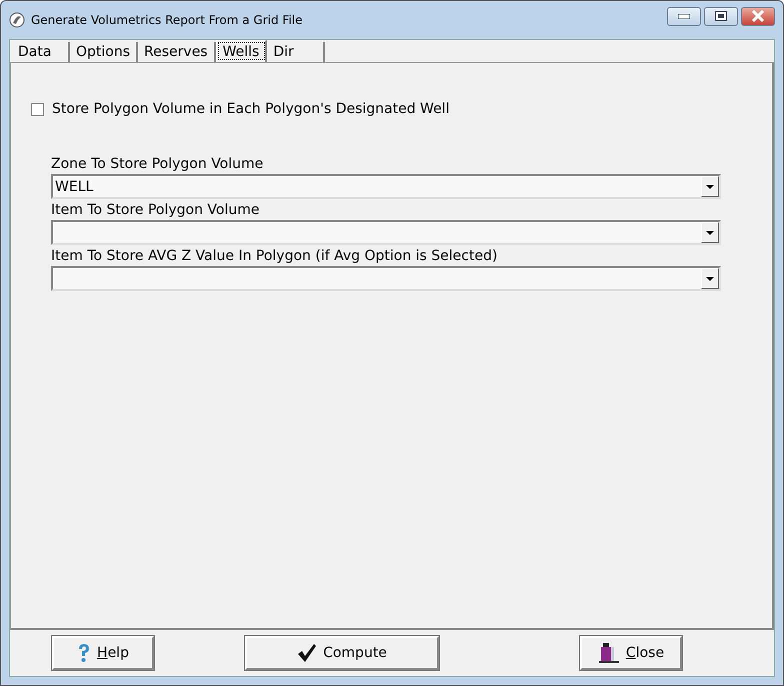 This screenshot has width=784, height=686. What do you see at coordinates (157, 164) in the screenshot?
I see `field-label: Zone To Store Polygon Volume` at bounding box center [157, 164].